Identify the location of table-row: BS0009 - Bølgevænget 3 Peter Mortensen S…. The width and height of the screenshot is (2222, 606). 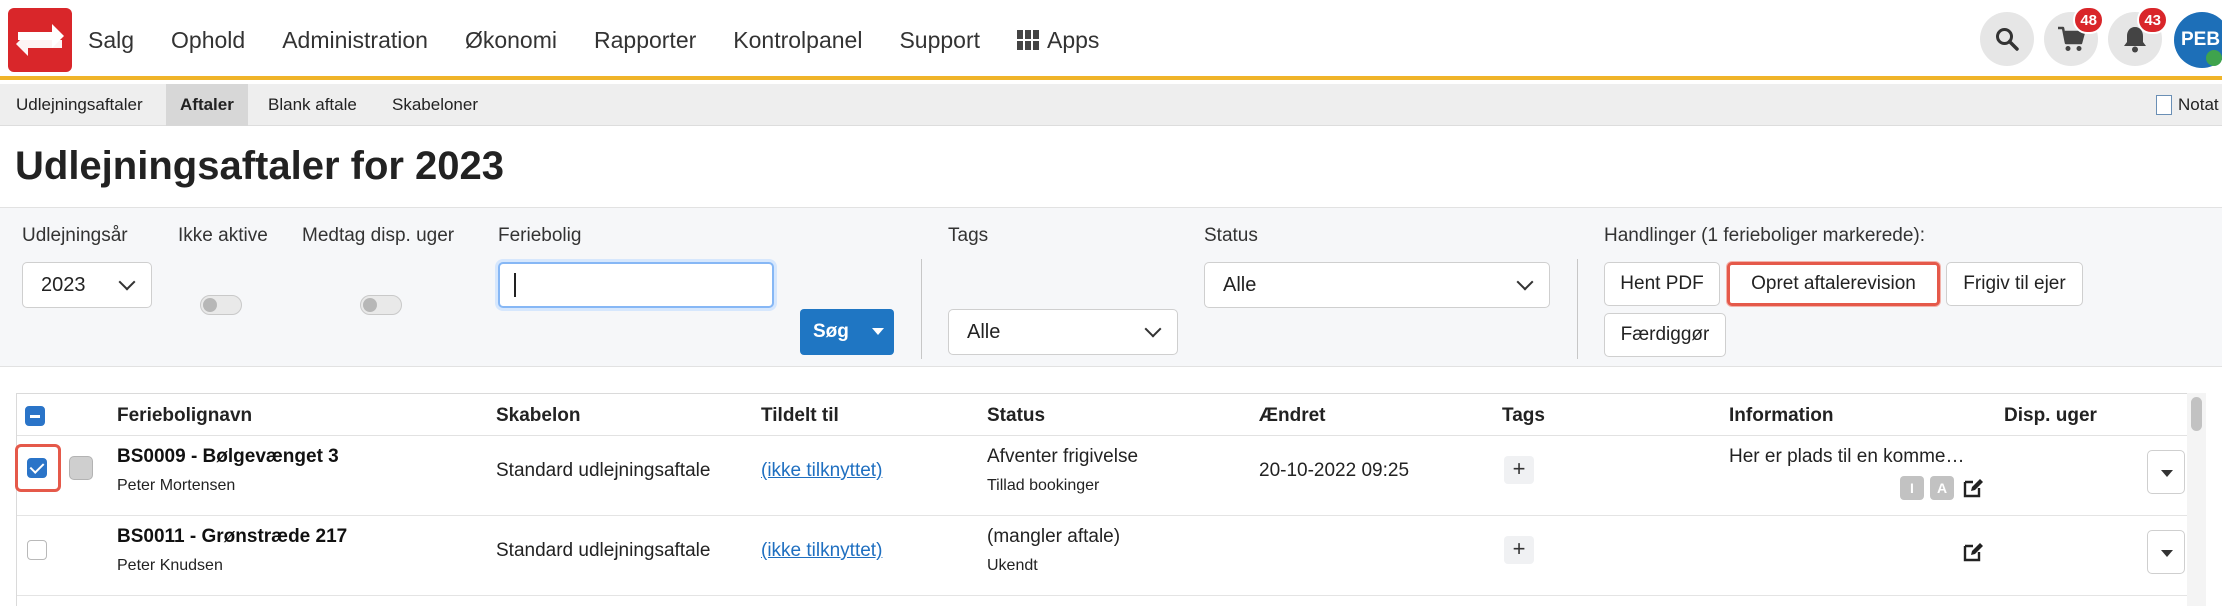
(1101, 476).